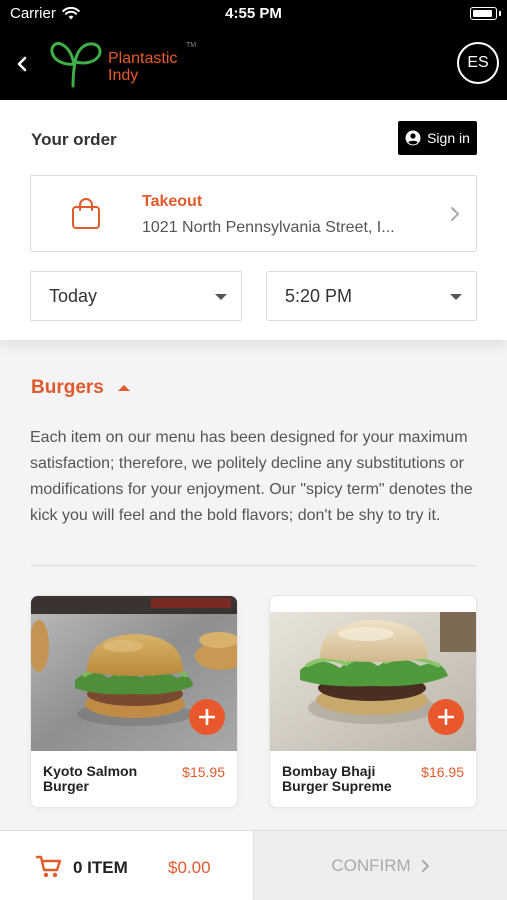  I want to click on battery-icon, so click(485, 13).